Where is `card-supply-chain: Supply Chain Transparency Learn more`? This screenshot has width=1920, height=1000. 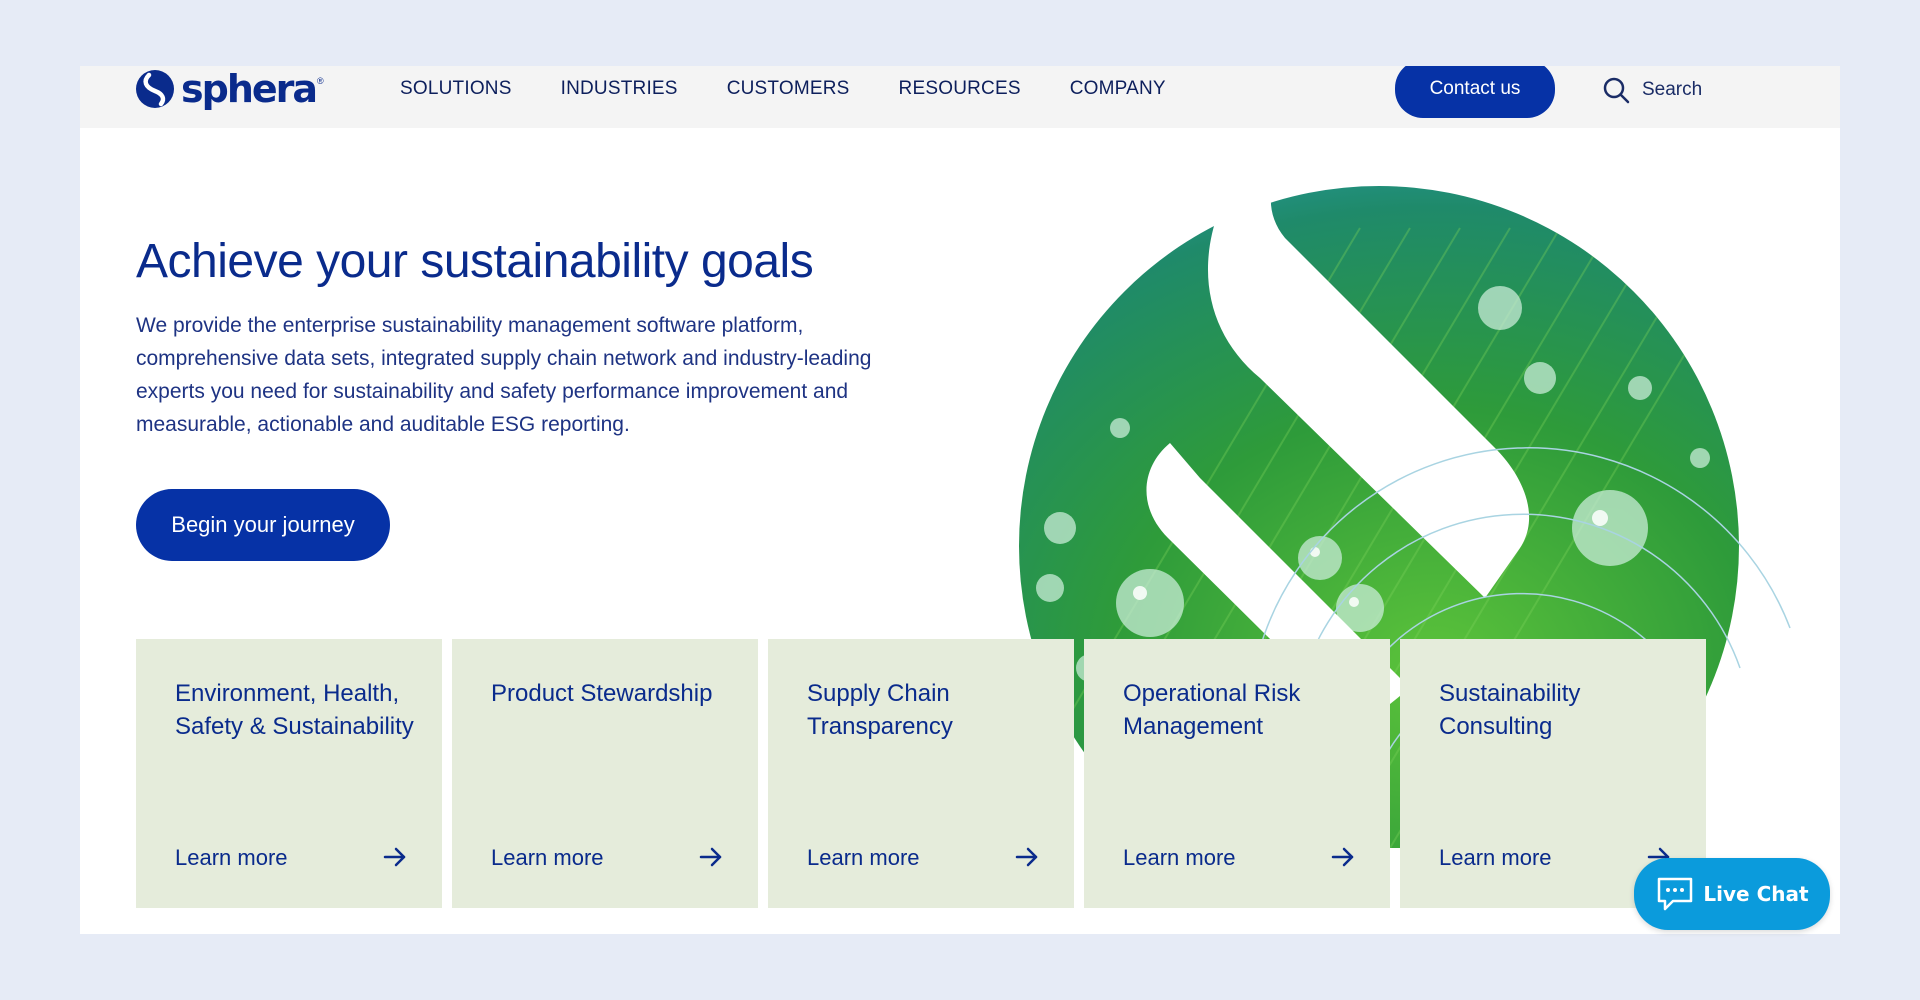
card-supply-chain: Supply Chain Transparency Learn more is located at coordinates (921, 773).